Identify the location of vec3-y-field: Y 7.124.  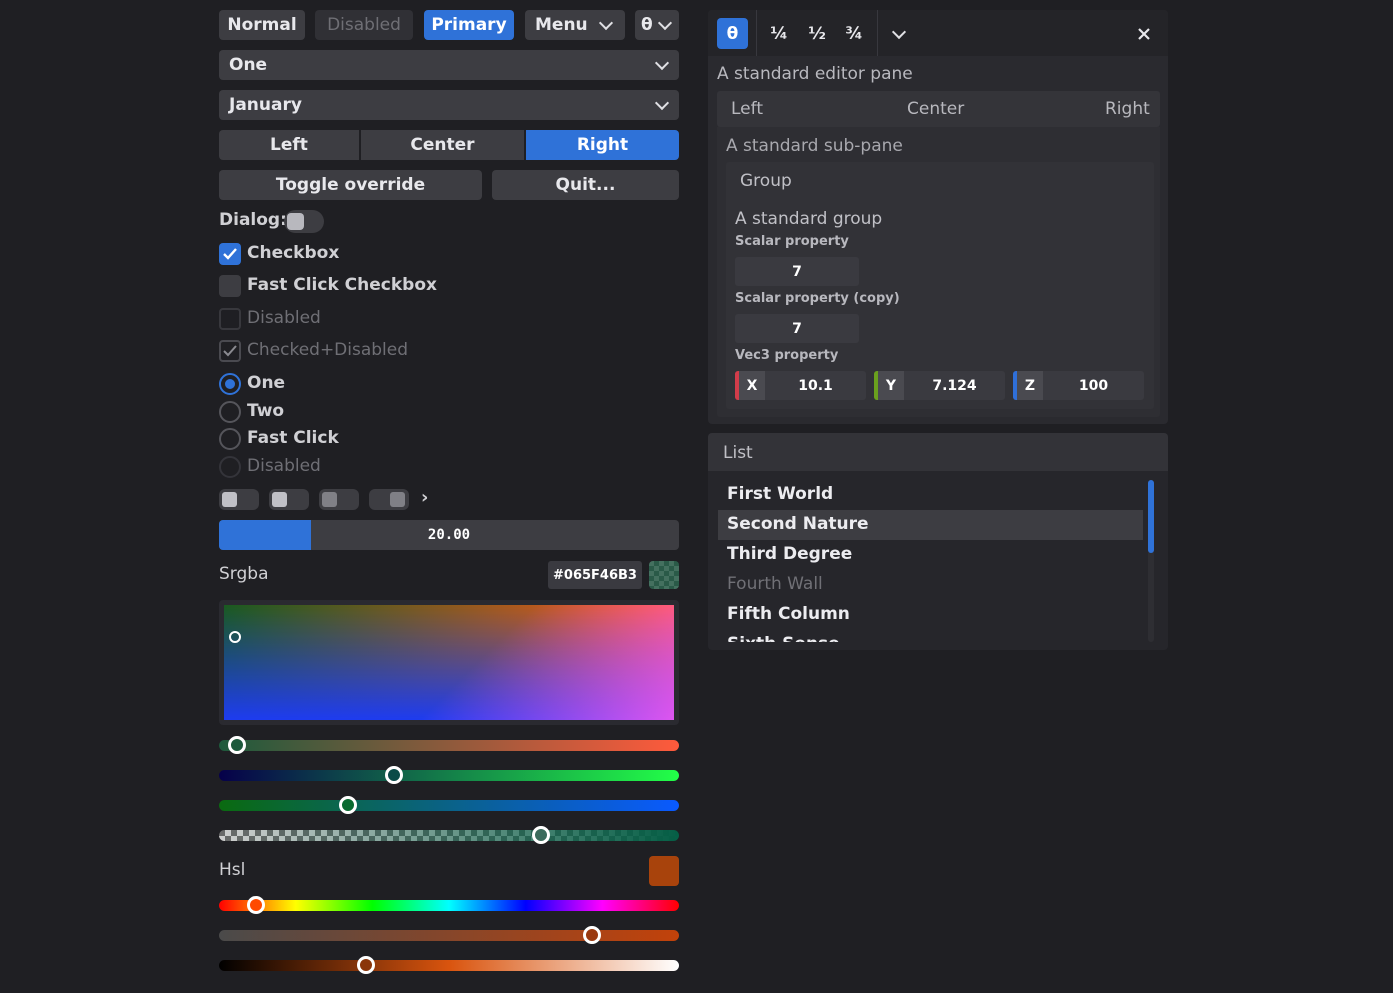
(939, 385).